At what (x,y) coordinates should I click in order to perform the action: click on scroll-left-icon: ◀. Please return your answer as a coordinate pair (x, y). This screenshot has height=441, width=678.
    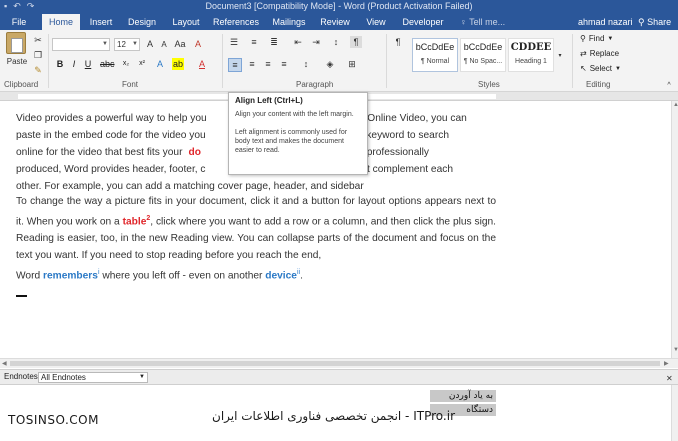
    Looking at the image, I should click on (4, 363).